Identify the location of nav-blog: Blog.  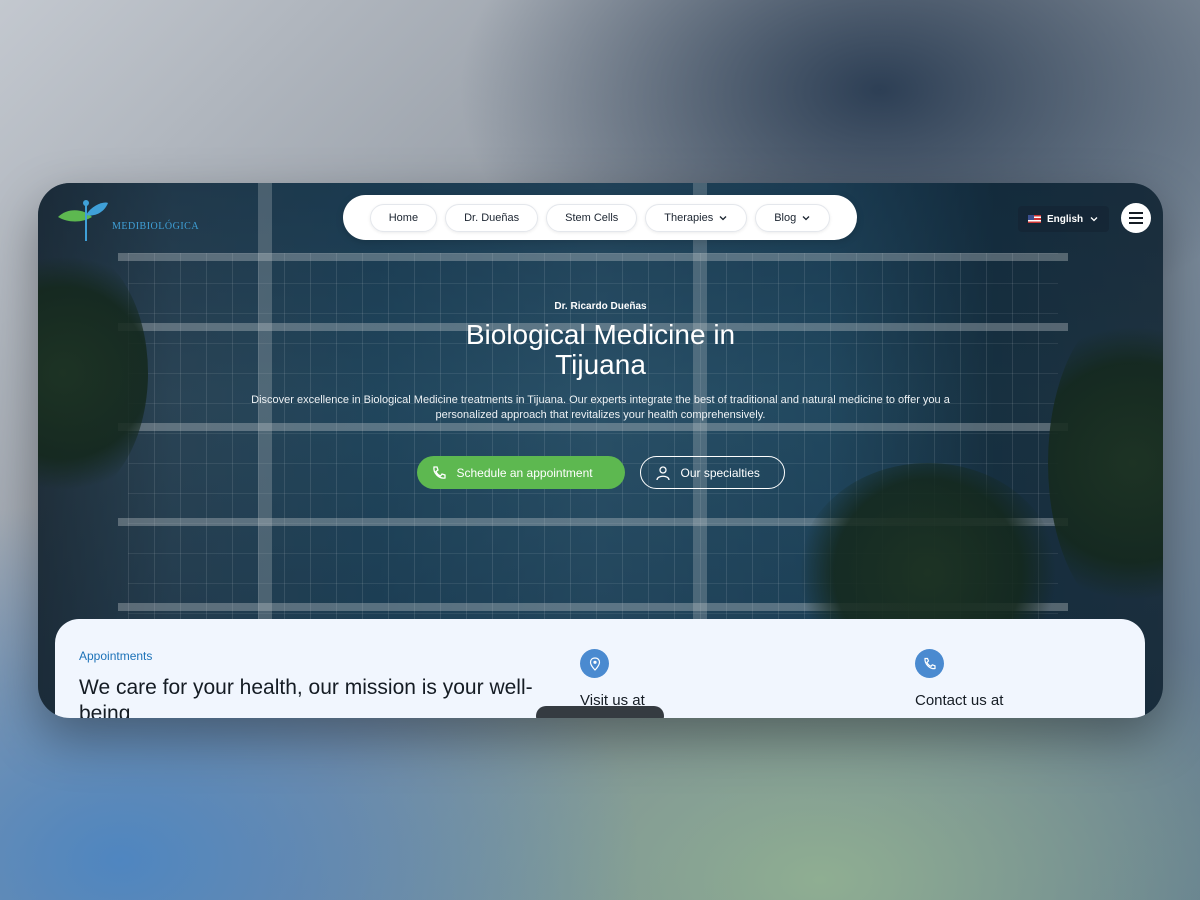
(793, 217).